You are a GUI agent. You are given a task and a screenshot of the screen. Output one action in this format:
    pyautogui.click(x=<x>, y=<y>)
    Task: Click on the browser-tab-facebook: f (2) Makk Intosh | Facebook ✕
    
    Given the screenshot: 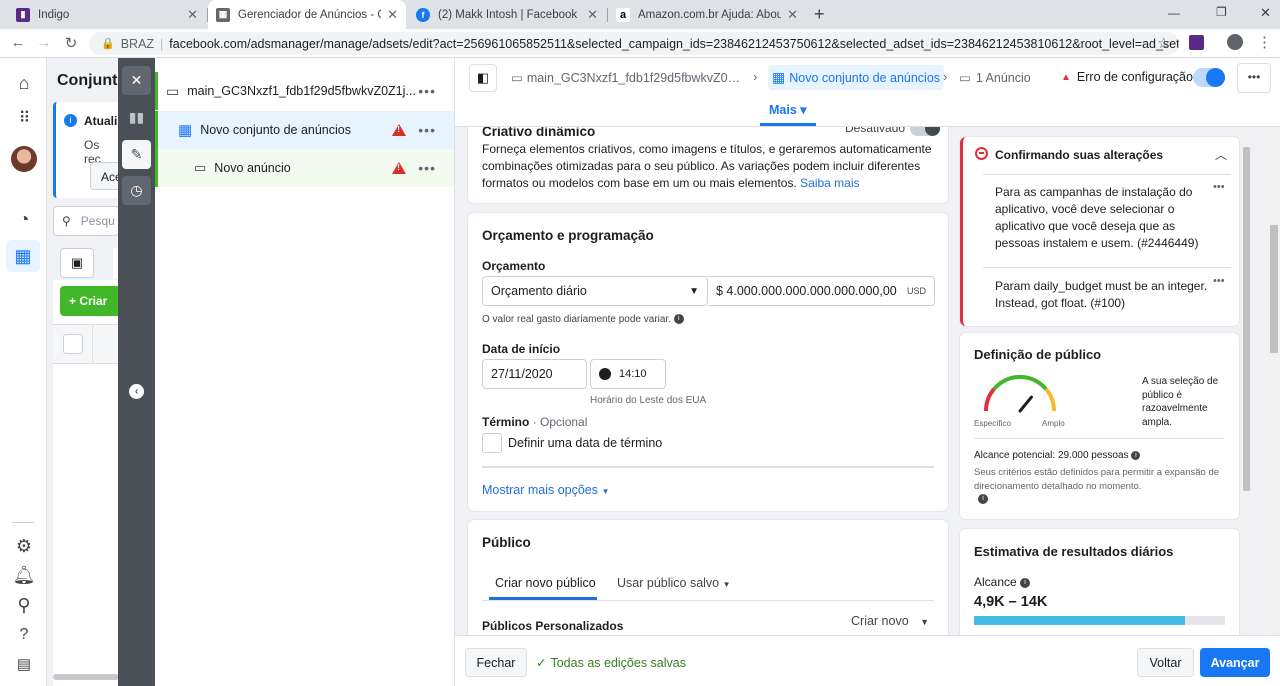 What is the action you would take?
    pyautogui.click(x=507, y=14)
    